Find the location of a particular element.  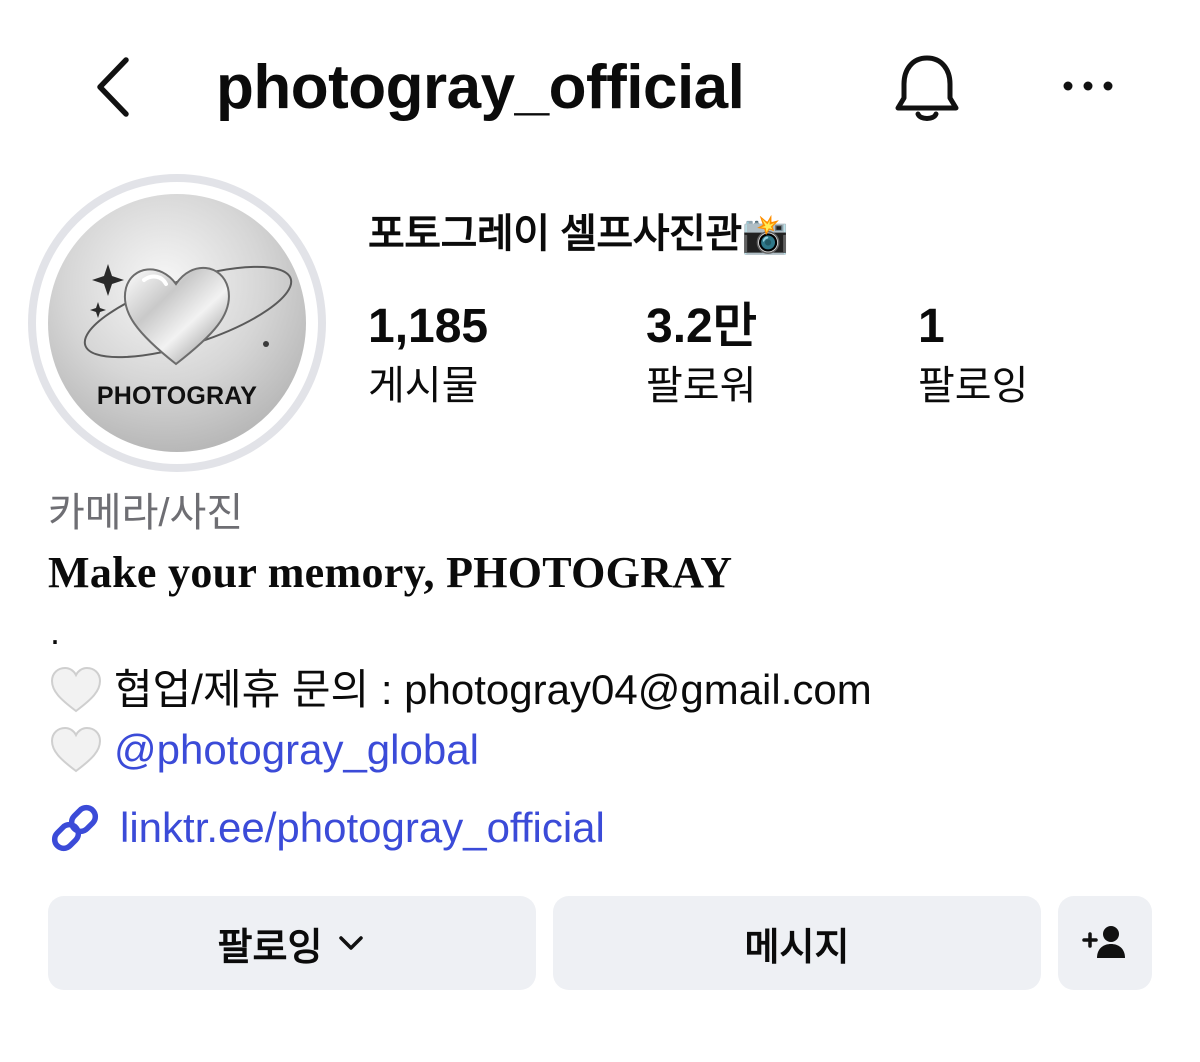

bio-mention-line: @photogray_global is located at coordinates (263, 750).